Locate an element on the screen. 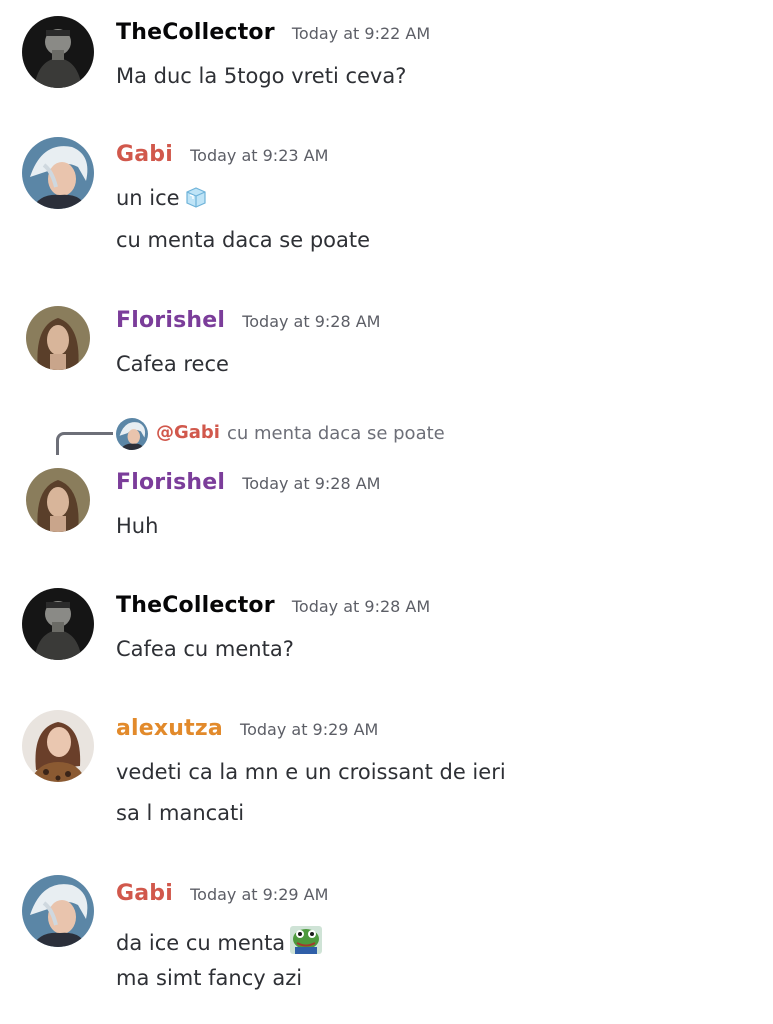  message-text: ma simt fancy azi is located at coordinates (209, 978).